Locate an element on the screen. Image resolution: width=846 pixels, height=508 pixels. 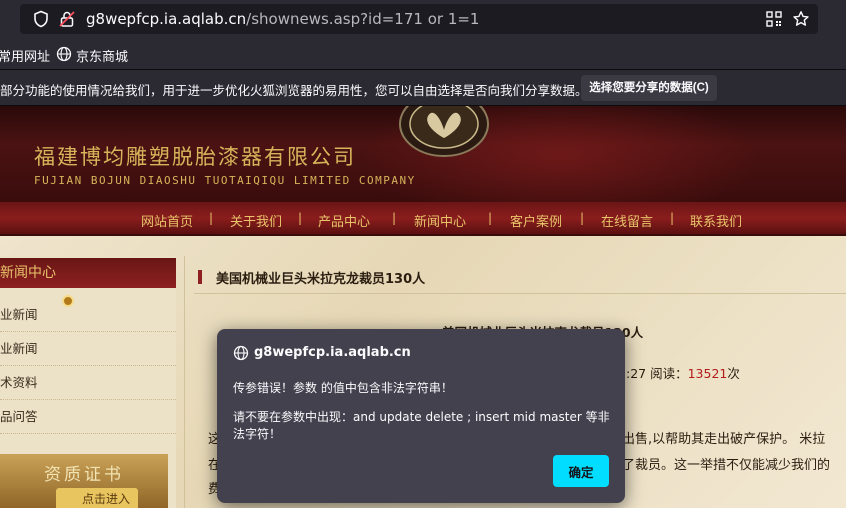
nav-about: 关于我们 is located at coordinates (256, 220).